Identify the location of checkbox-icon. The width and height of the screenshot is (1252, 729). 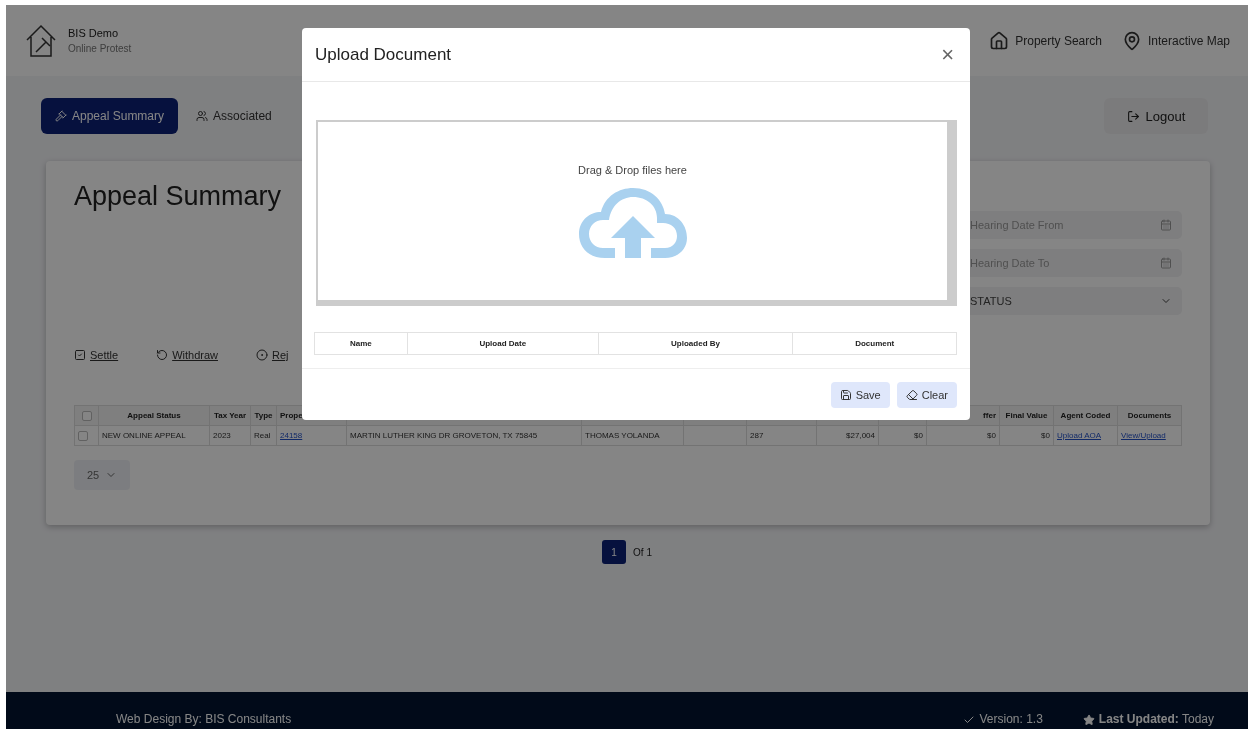
(80, 355).